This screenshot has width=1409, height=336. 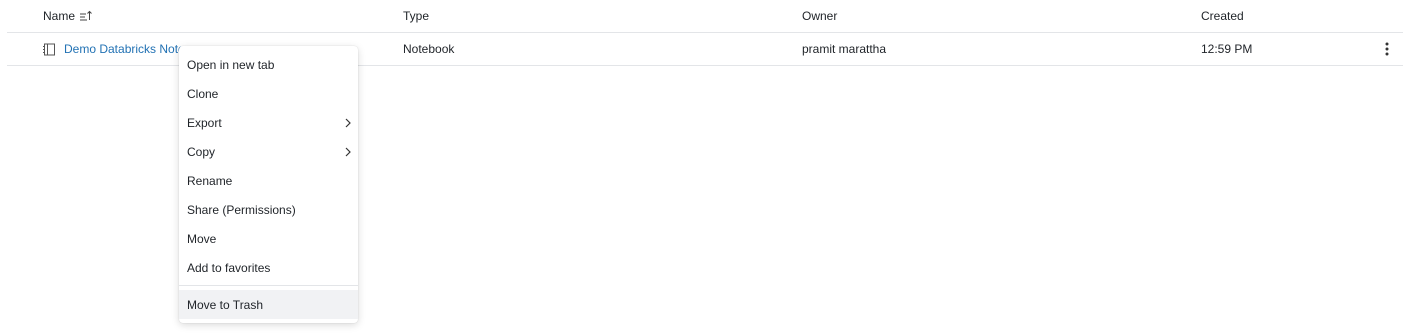 I want to click on sort-ascending-icon, so click(x=86, y=16).